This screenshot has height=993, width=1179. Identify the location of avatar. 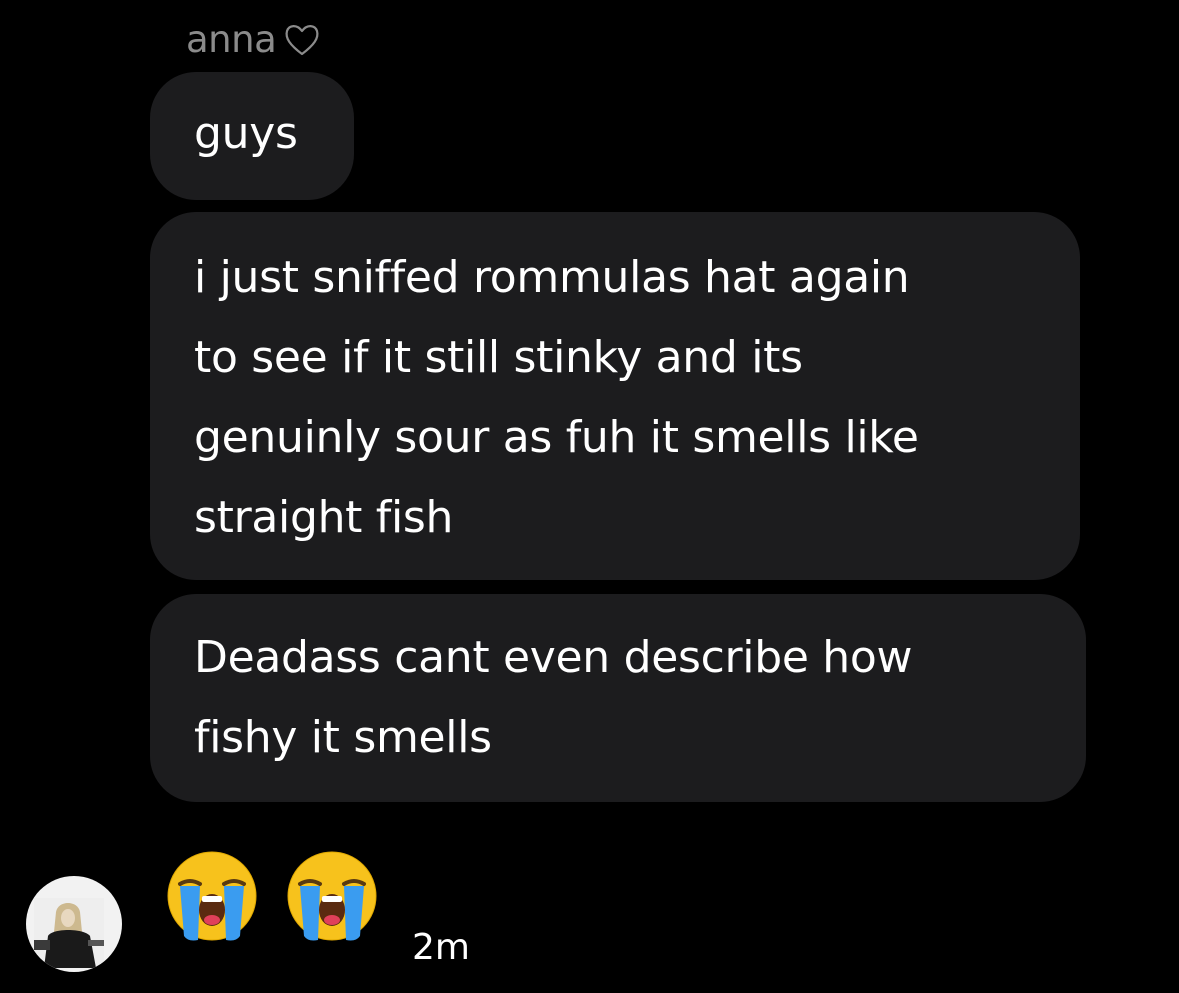
(74, 924).